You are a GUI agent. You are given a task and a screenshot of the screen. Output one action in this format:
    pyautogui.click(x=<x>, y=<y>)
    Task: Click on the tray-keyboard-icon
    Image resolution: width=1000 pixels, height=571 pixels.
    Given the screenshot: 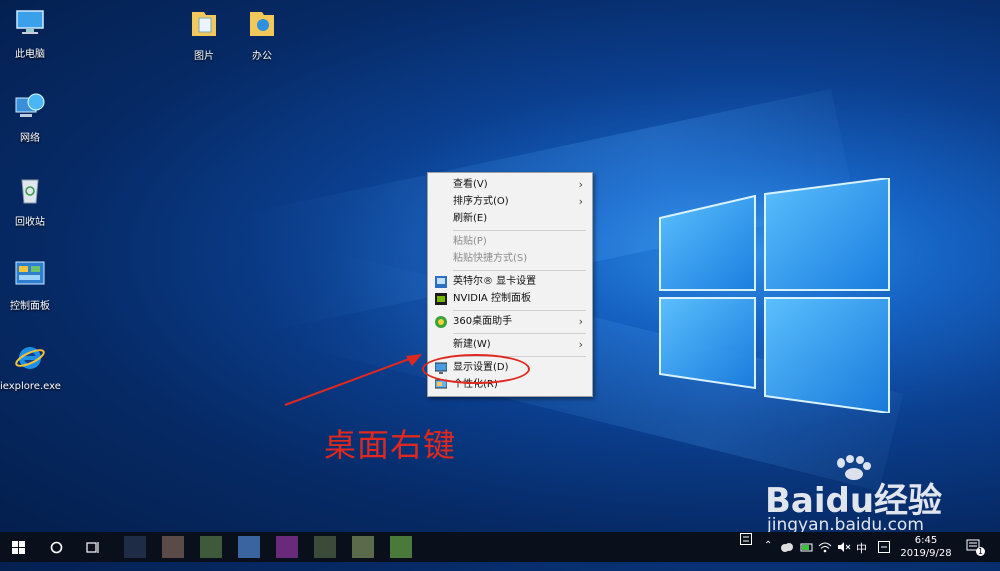 What is the action you would take?
    pyautogui.click(x=884, y=556)
    